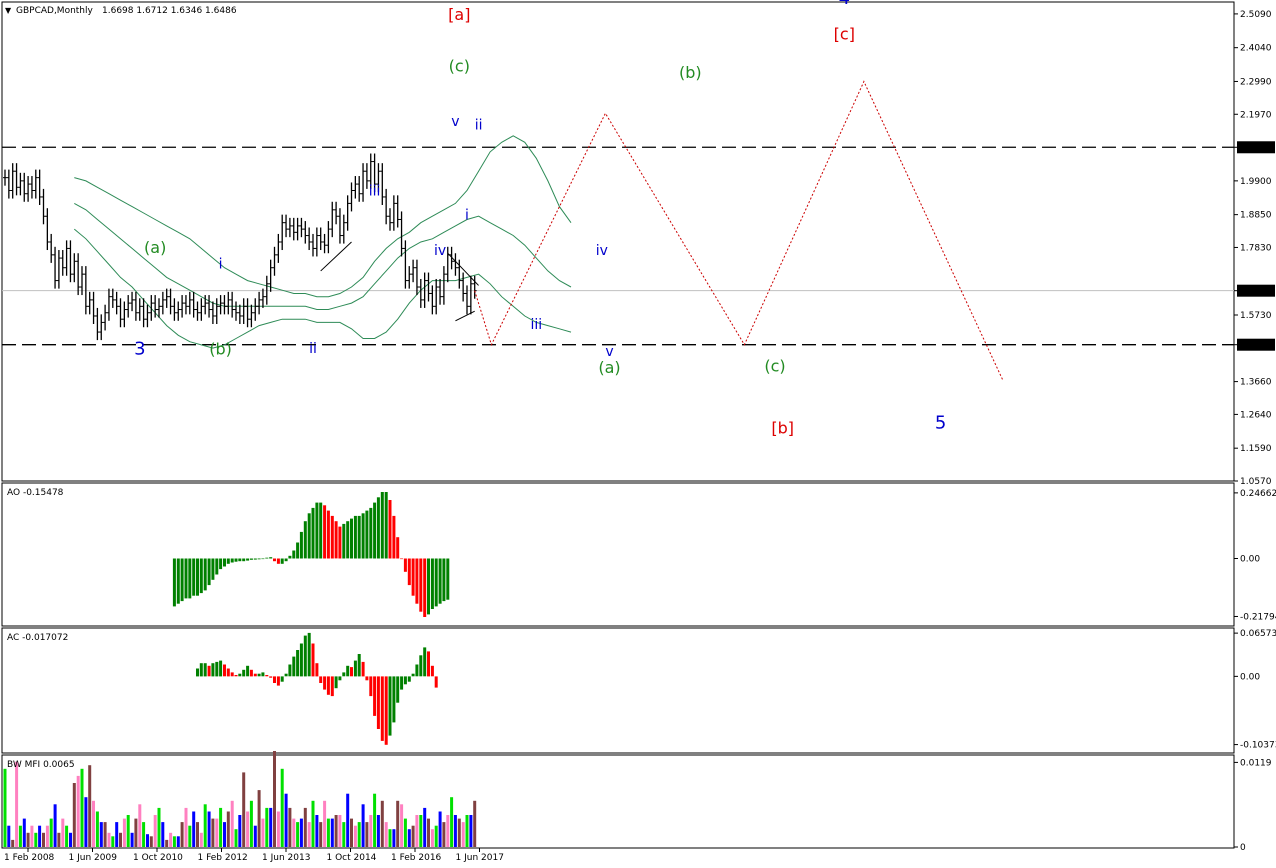  Describe the element at coordinates (690, 72) in the screenshot. I see `wave-label: (b)` at that location.